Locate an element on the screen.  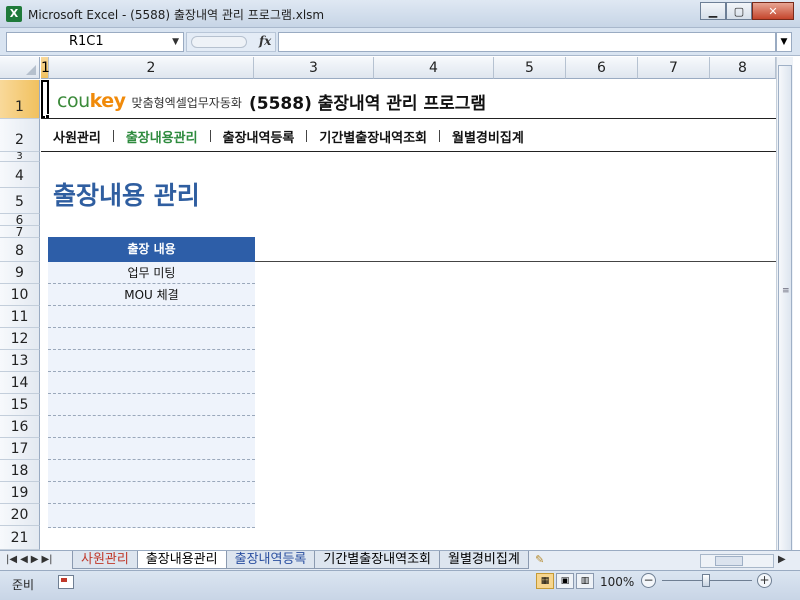
logo-text-key: key is located at coordinates (107, 101).